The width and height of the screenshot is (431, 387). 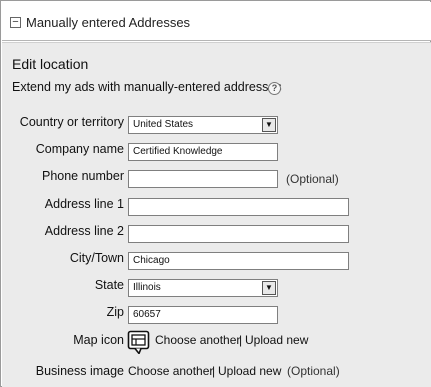 What do you see at coordinates (216, 21) in the screenshot?
I see `section-header: − Manually entered Addresses` at bounding box center [216, 21].